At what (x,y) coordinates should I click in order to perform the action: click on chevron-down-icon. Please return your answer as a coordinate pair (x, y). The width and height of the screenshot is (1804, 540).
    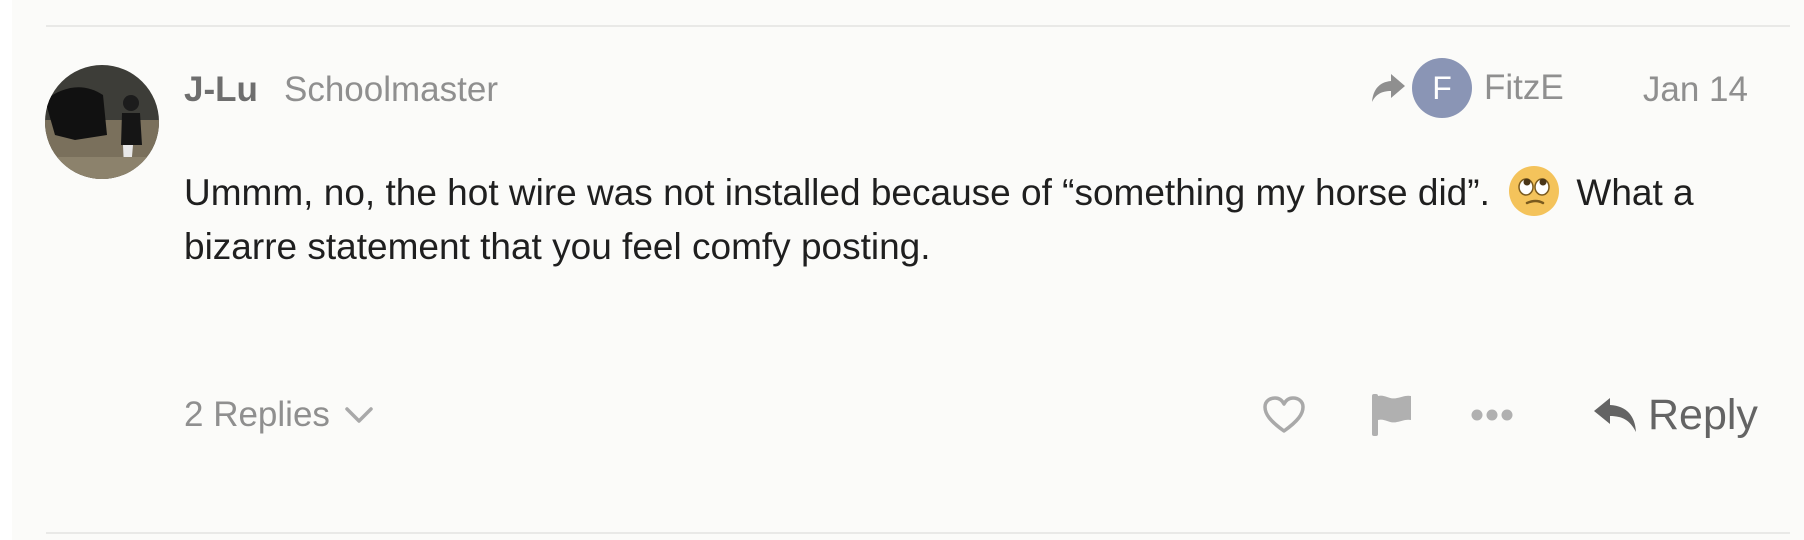
    Looking at the image, I should click on (359, 415).